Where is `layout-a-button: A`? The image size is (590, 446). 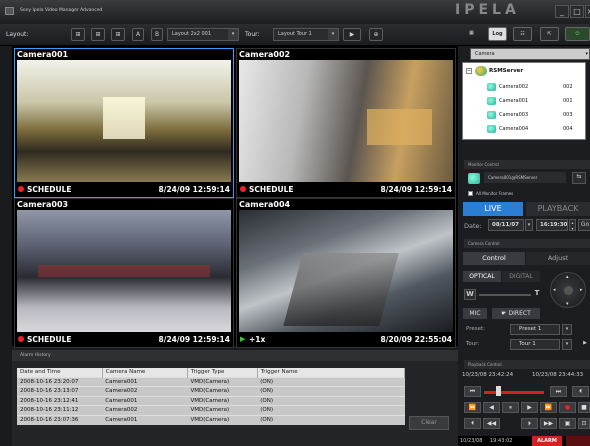
layout-a-button: A is located at coordinates (138, 34).